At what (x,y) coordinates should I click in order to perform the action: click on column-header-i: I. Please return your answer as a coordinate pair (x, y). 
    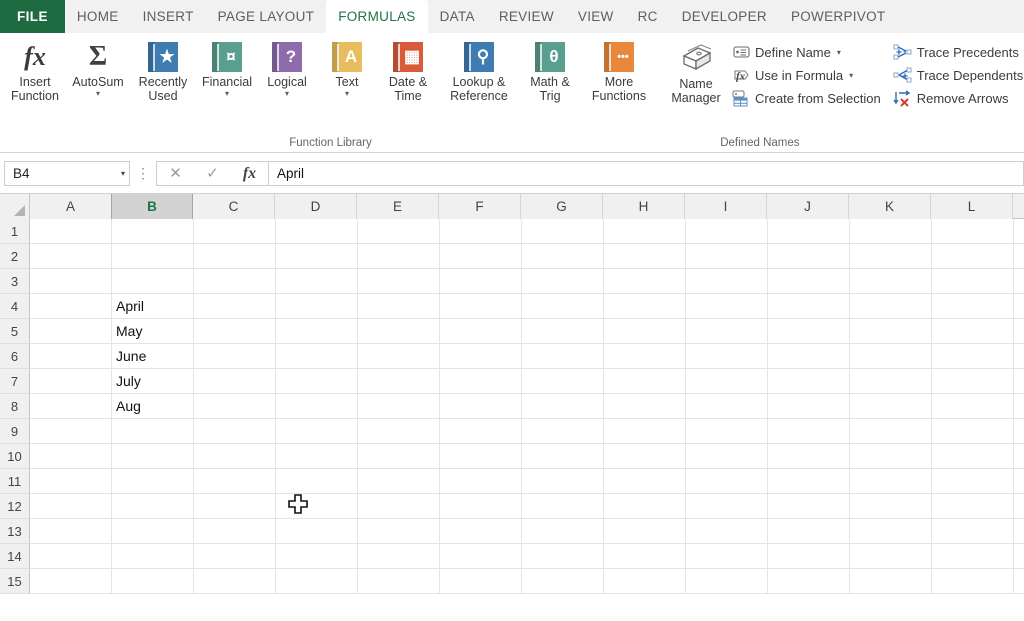
    Looking at the image, I should click on (726, 206).